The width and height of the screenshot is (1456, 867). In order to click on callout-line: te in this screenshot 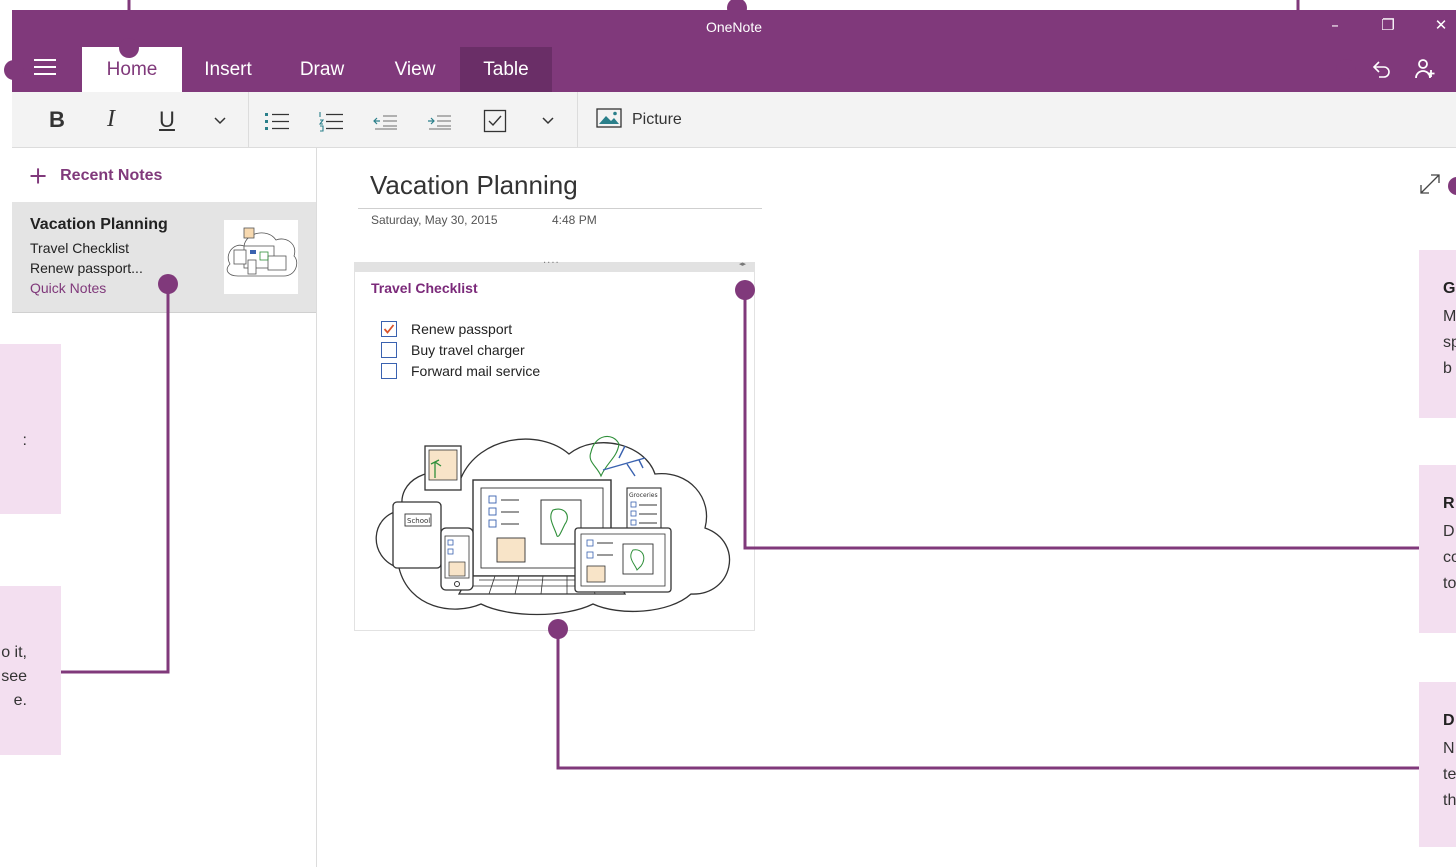, I will do `click(1449, 774)`.